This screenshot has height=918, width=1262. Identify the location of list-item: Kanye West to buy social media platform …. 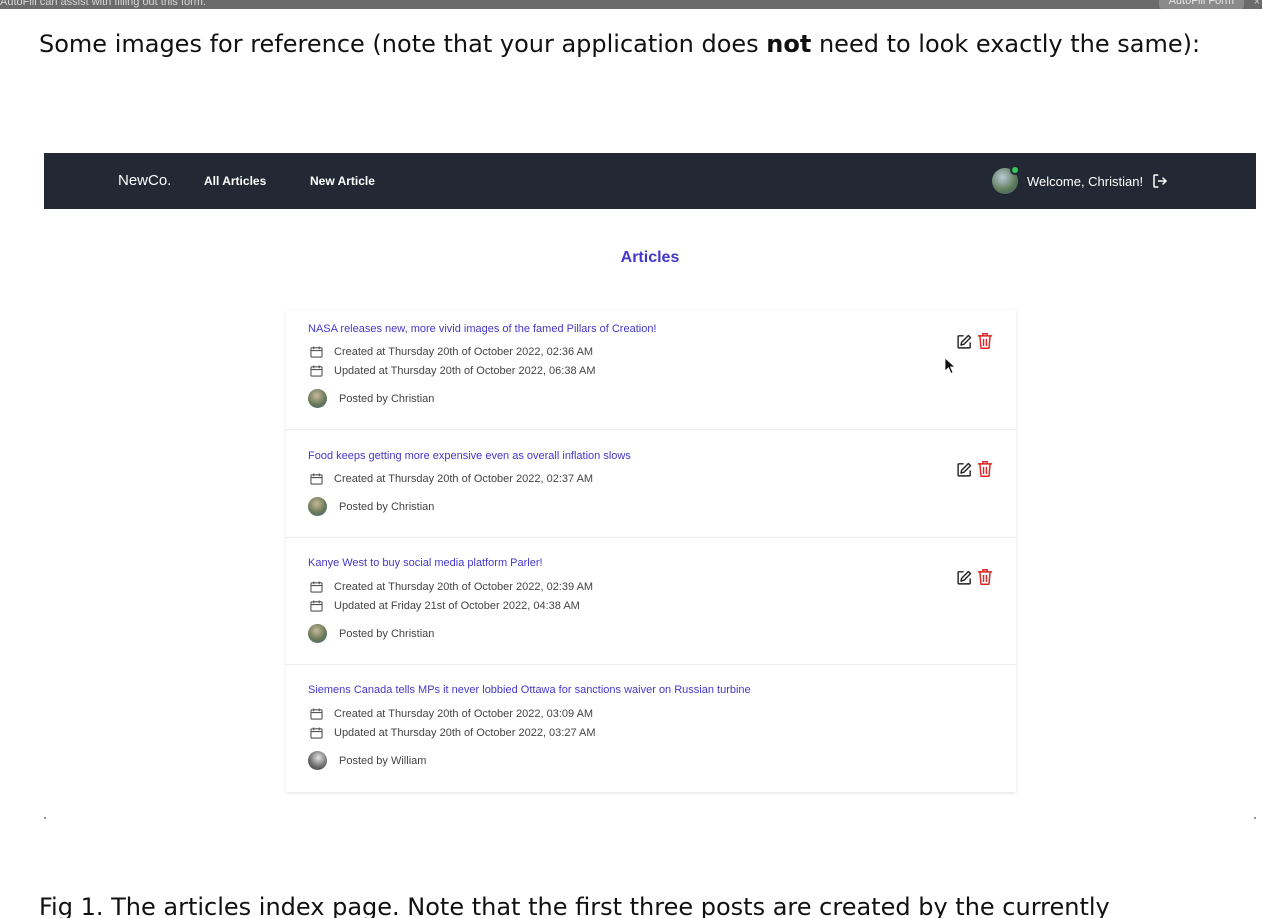
(651, 601).